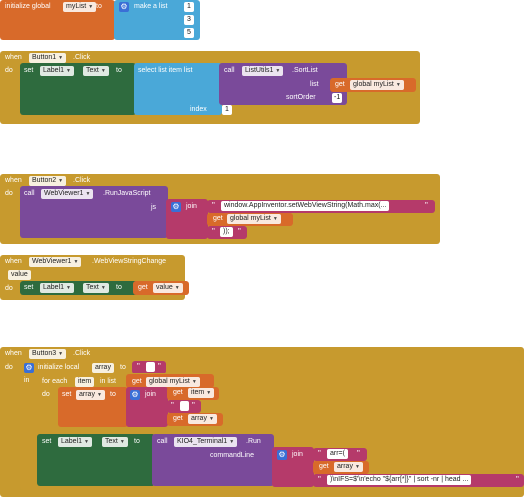  What do you see at coordinates (103, 368) in the screenshot?
I see `local-var-name: array` at bounding box center [103, 368].